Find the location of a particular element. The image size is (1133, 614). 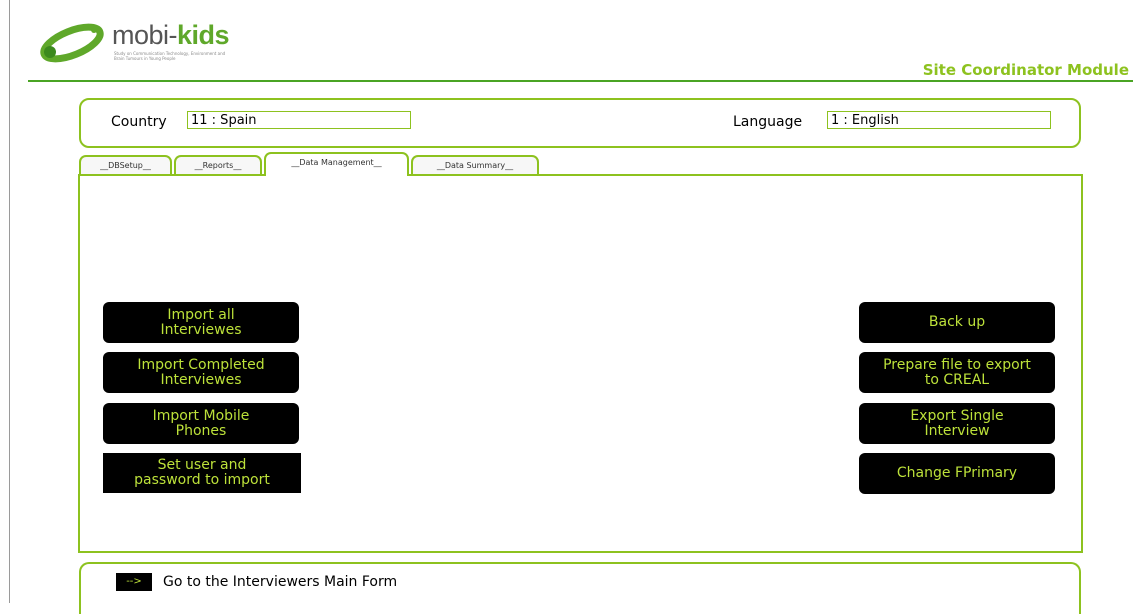

back-up-button: Back up is located at coordinates (957, 322).